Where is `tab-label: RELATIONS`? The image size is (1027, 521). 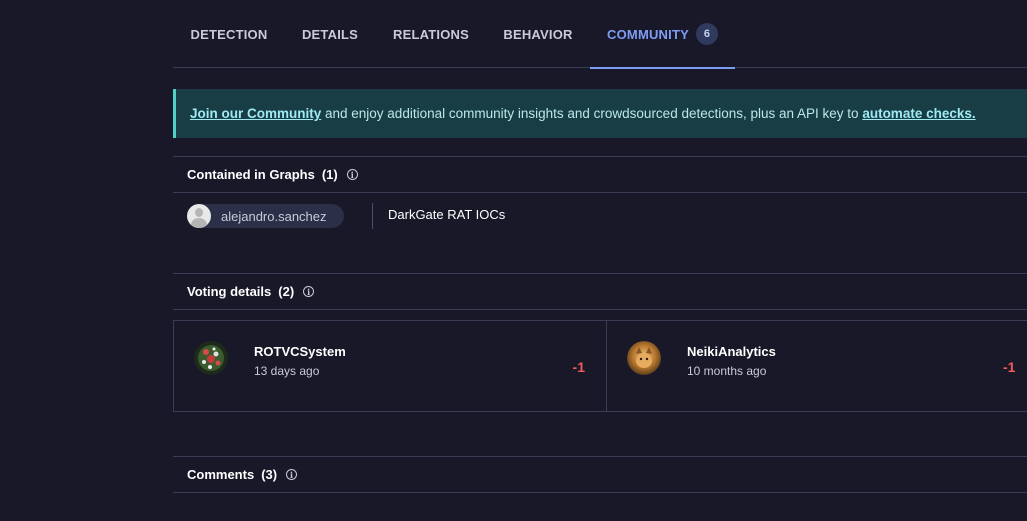 tab-label: RELATIONS is located at coordinates (431, 34).